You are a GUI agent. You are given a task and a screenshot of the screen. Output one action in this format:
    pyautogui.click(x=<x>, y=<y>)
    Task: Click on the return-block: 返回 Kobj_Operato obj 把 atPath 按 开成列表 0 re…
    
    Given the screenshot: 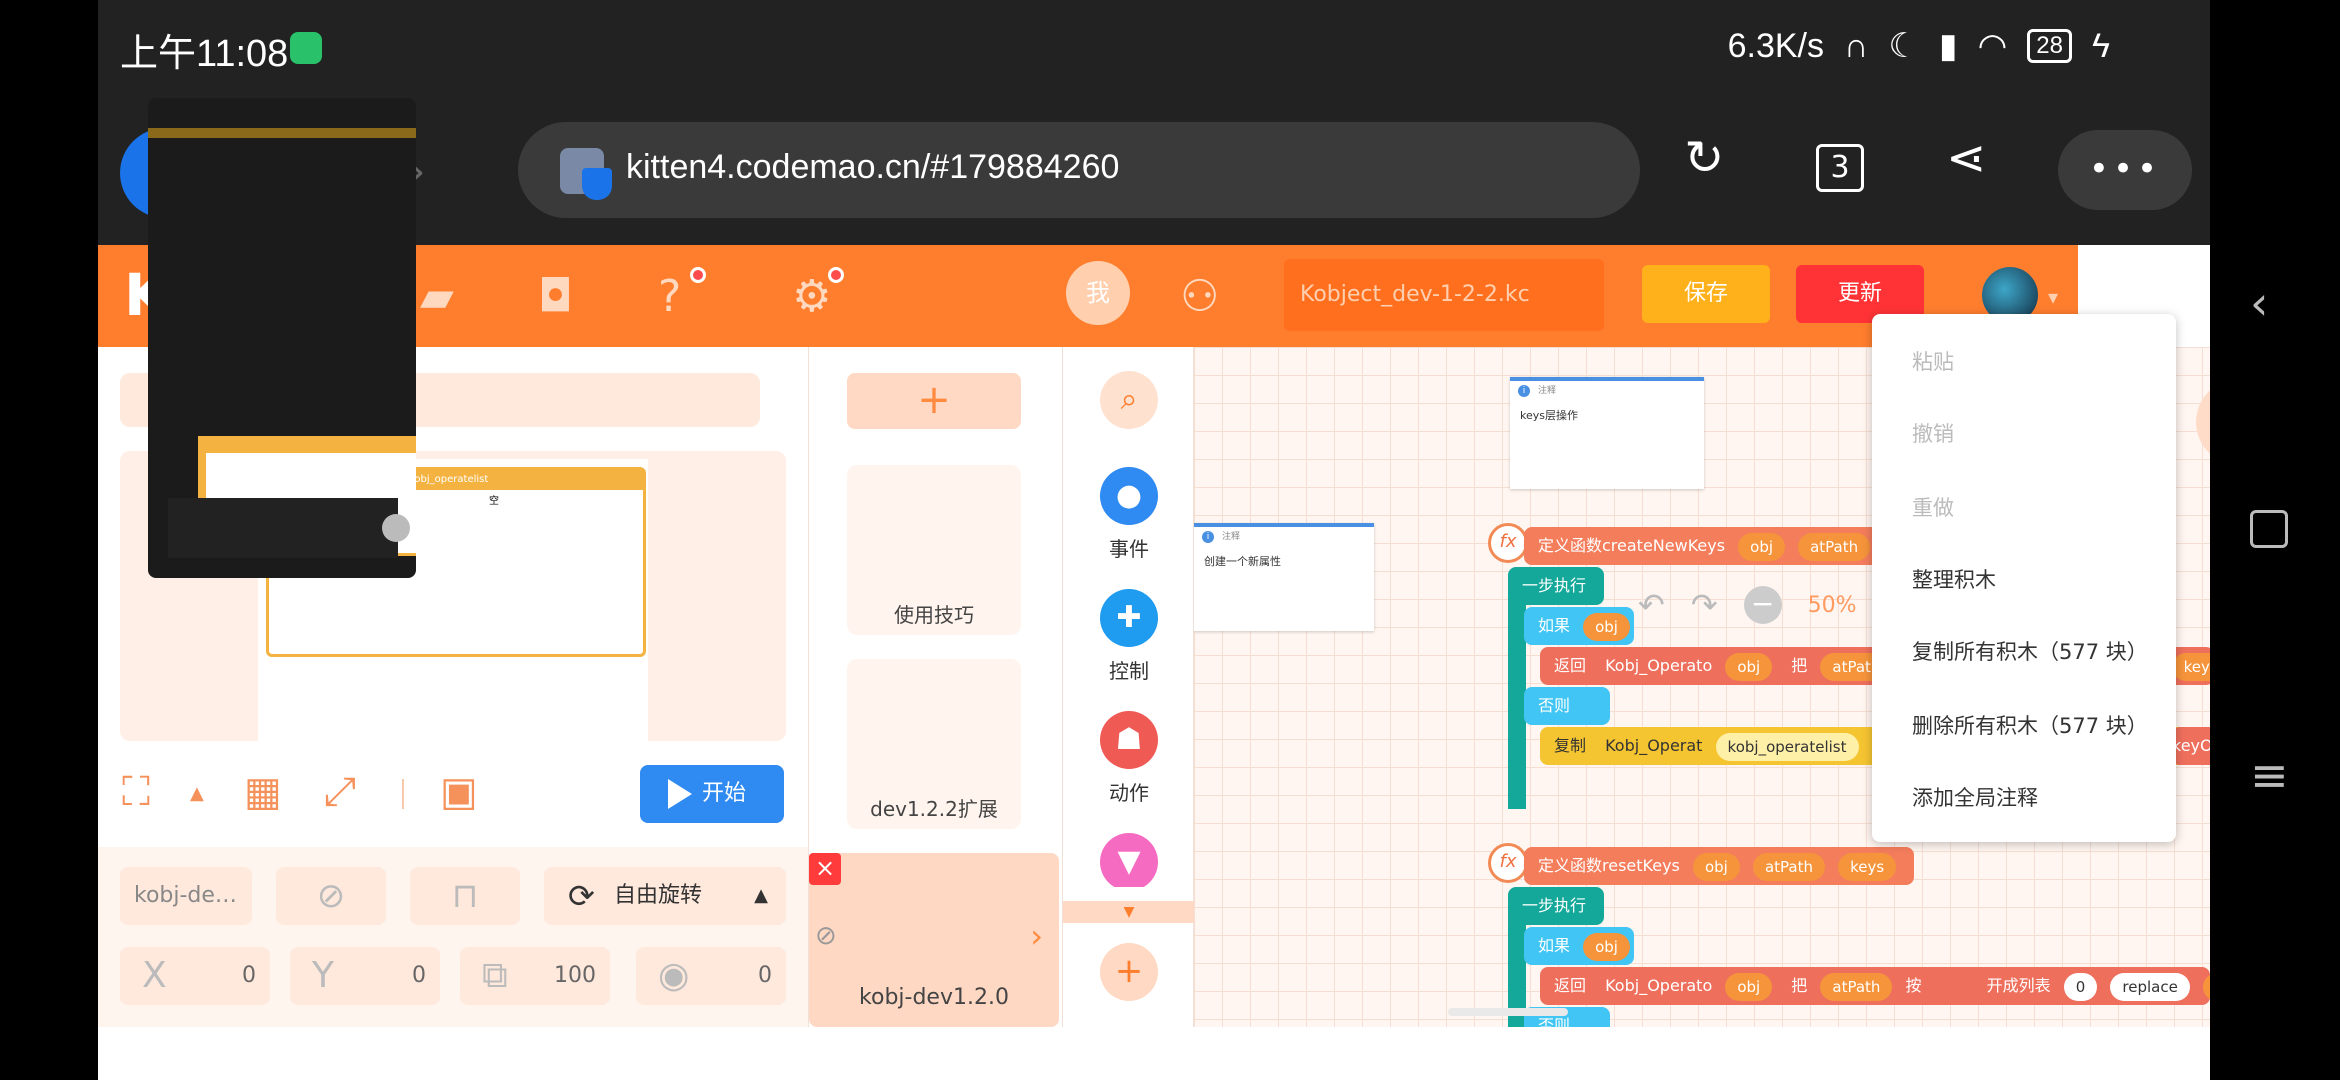 What is the action you would take?
    pyautogui.click(x=1875, y=986)
    